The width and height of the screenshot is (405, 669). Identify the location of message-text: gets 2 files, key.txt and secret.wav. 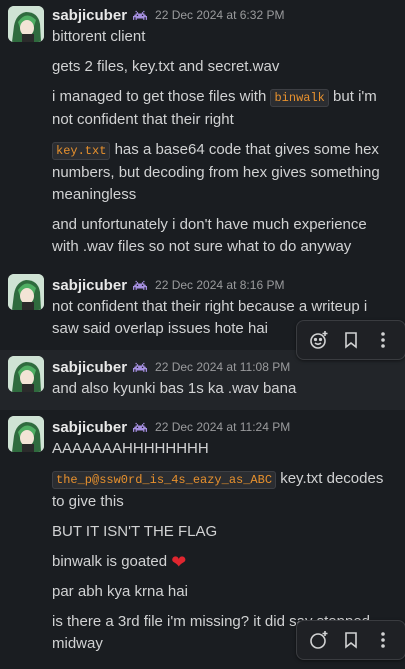
(166, 66).